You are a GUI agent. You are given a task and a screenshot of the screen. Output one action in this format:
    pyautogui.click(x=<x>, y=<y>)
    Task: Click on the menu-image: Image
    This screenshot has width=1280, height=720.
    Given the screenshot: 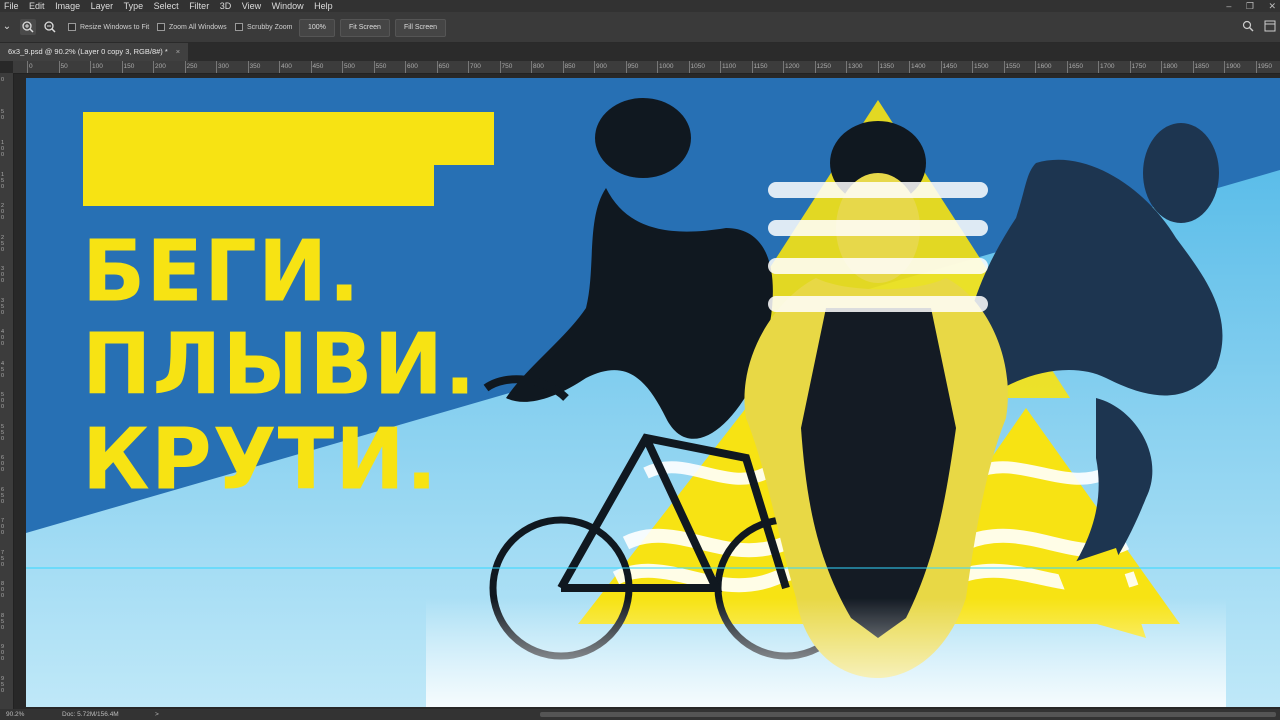 What is the action you would take?
    pyautogui.click(x=67, y=6)
    